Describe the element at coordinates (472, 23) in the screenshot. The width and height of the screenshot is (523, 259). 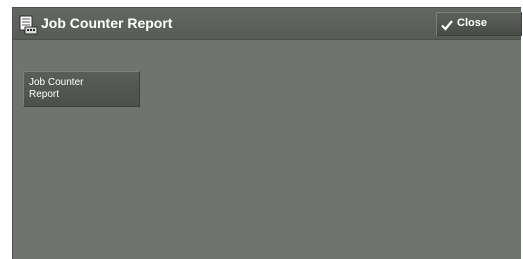
I see `close-button-label: Close` at that location.